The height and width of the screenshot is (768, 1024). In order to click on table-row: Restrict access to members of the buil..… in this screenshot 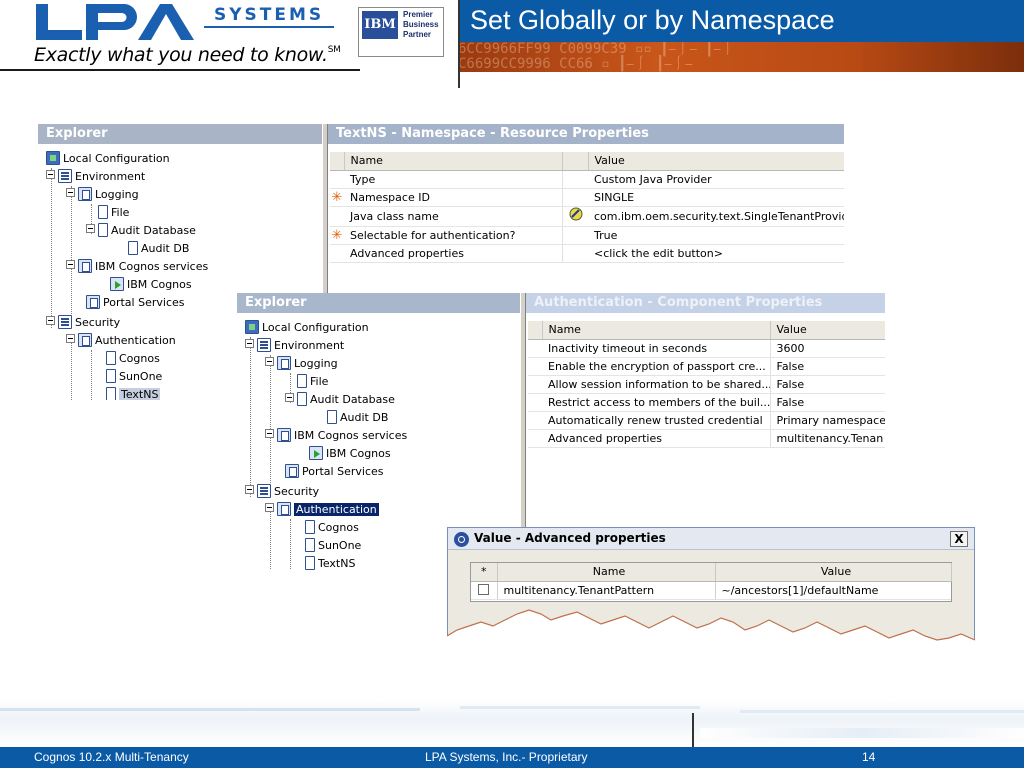, I will do `click(706, 402)`.